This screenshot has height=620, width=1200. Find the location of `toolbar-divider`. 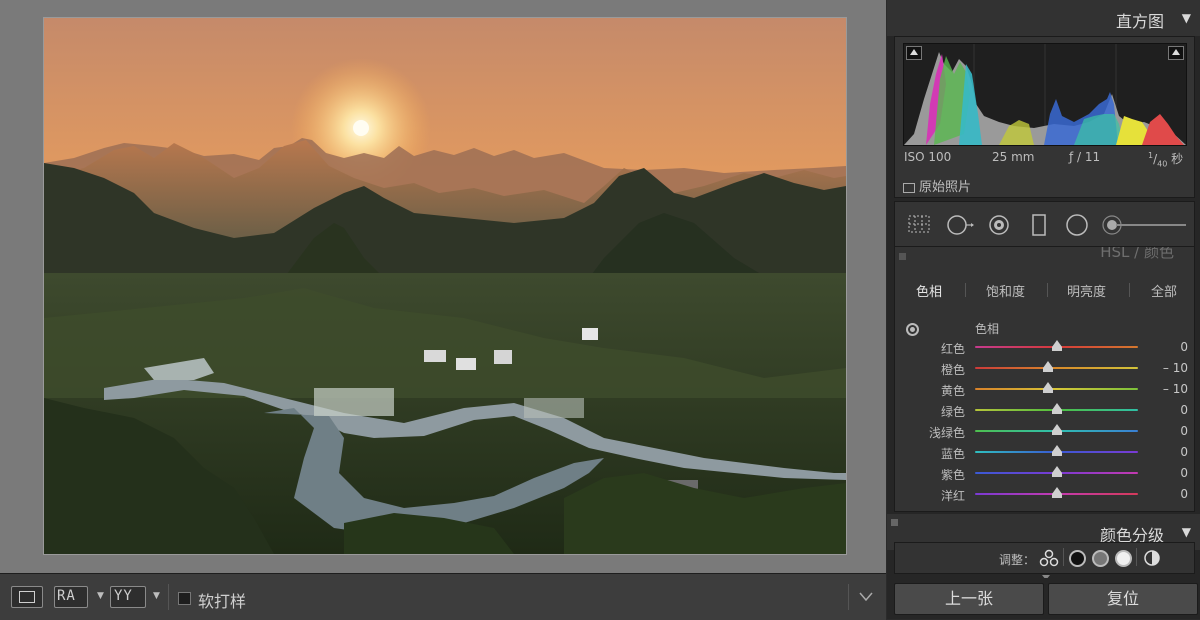

toolbar-divider is located at coordinates (168, 597).